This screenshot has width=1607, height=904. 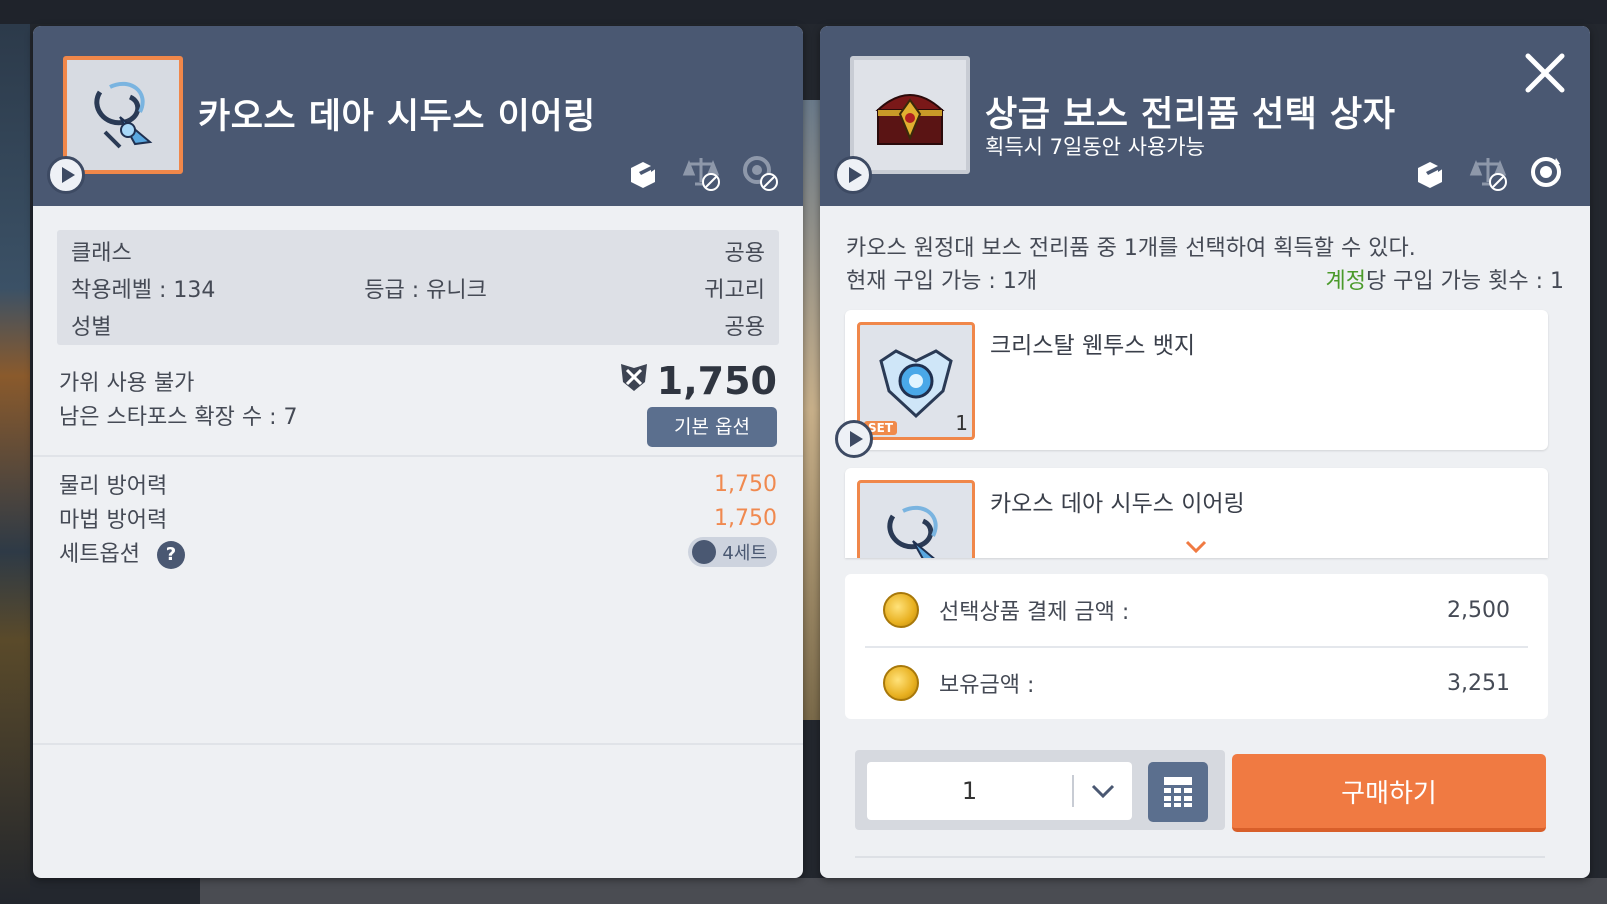 What do you see at coordinates (759, 172) in the screenshot?
I see `restore-blocked-icon` at bounding box center [759, 172].